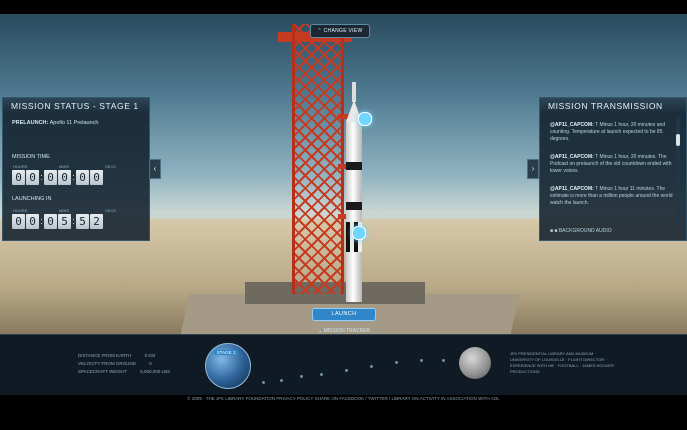 This screenshot has width=687, height=430. Describe the element at coordinates (31, 157) in the screenshot. I see `mission-time-label: MISSION TIME` at that location.